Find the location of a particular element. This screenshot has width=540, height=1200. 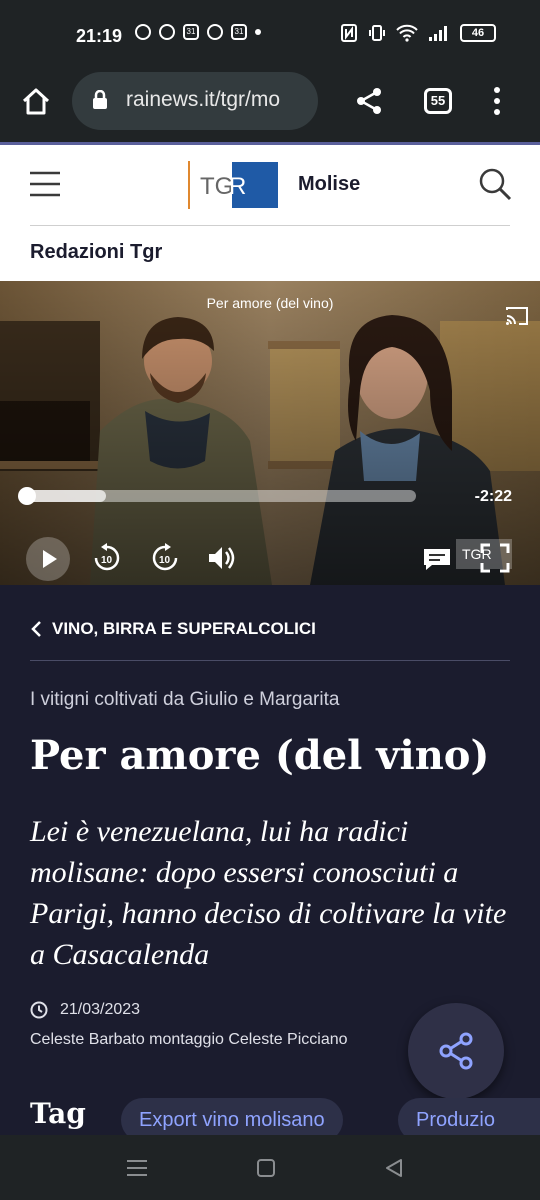

article-date: 21/03/2023 is located at coordinates (100, 1009).